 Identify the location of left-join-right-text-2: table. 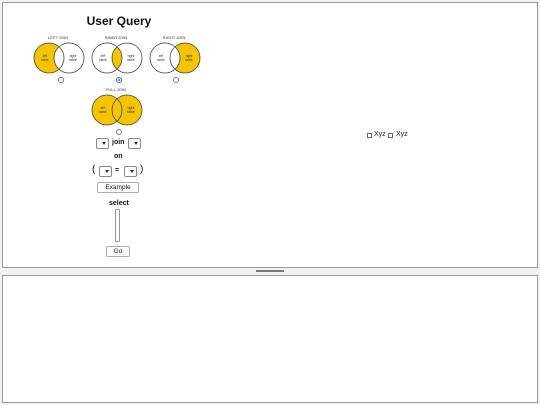
(73, 60).